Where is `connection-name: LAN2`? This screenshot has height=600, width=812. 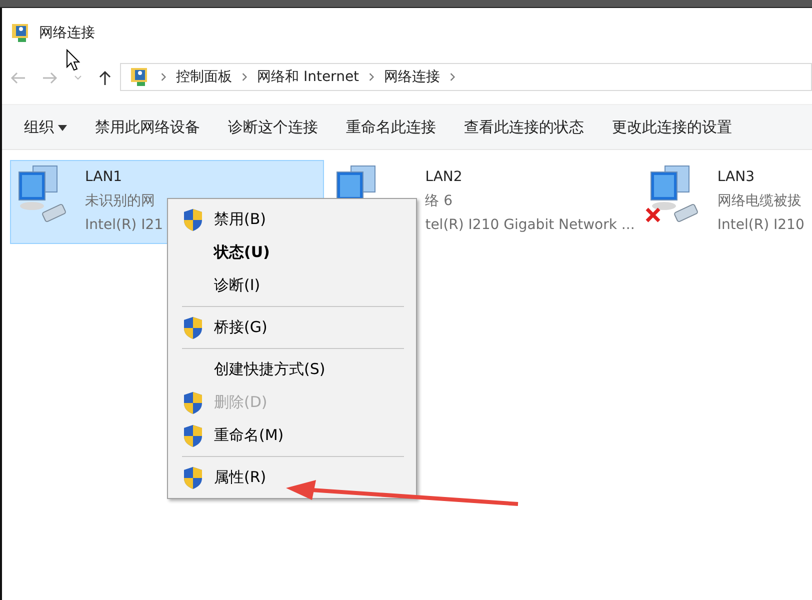
connection-name: LAN2 is located at coordinates (444, 177).